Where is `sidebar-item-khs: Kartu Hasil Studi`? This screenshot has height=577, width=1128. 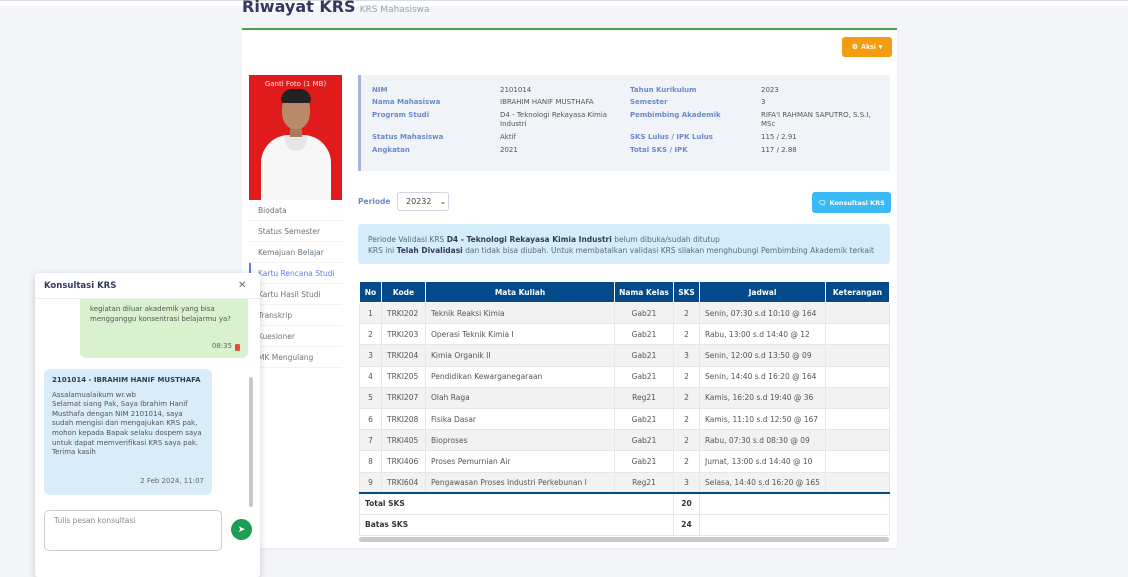 sidebar-item-khs: Kartu Hasil Studi is located at coordinates (295, 294).